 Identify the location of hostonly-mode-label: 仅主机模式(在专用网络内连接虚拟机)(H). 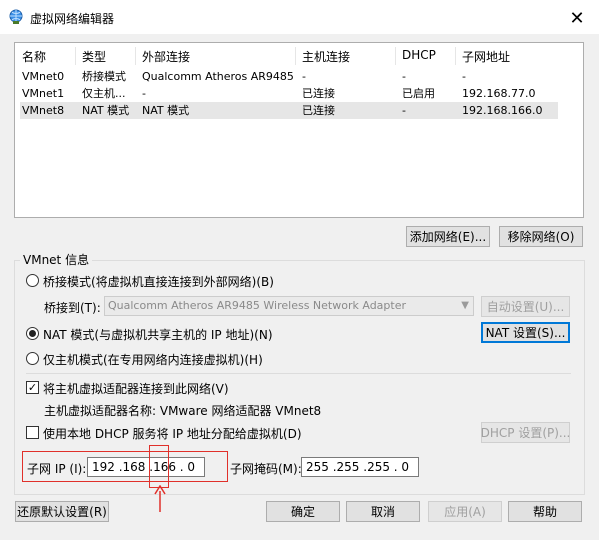
(153, 359).